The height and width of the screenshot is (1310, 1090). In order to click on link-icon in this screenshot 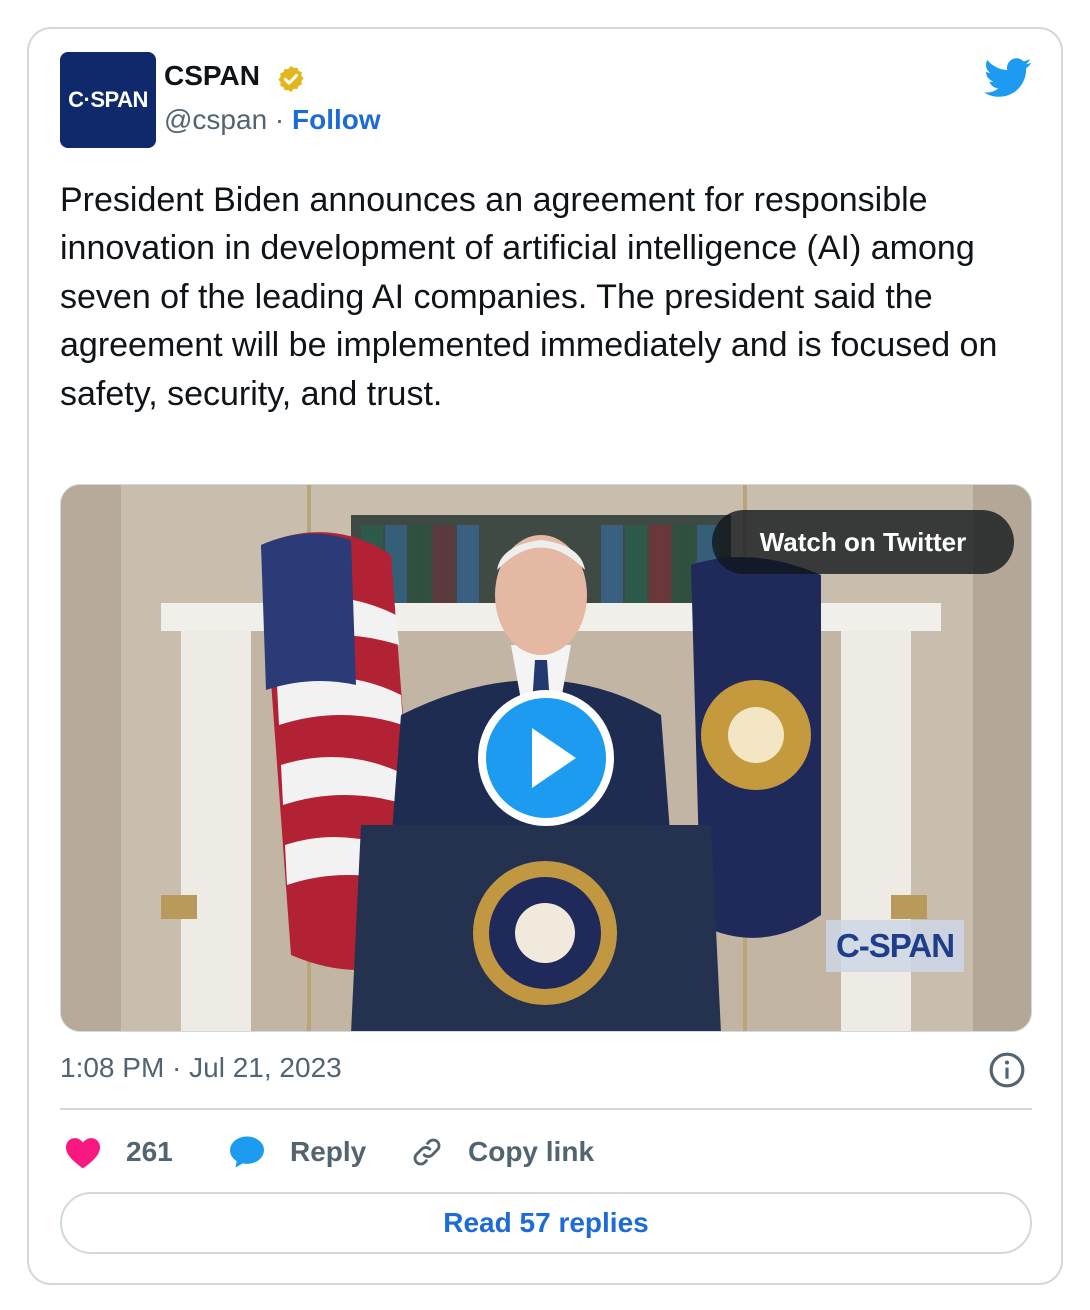, I will do `click(427, 1152)`.